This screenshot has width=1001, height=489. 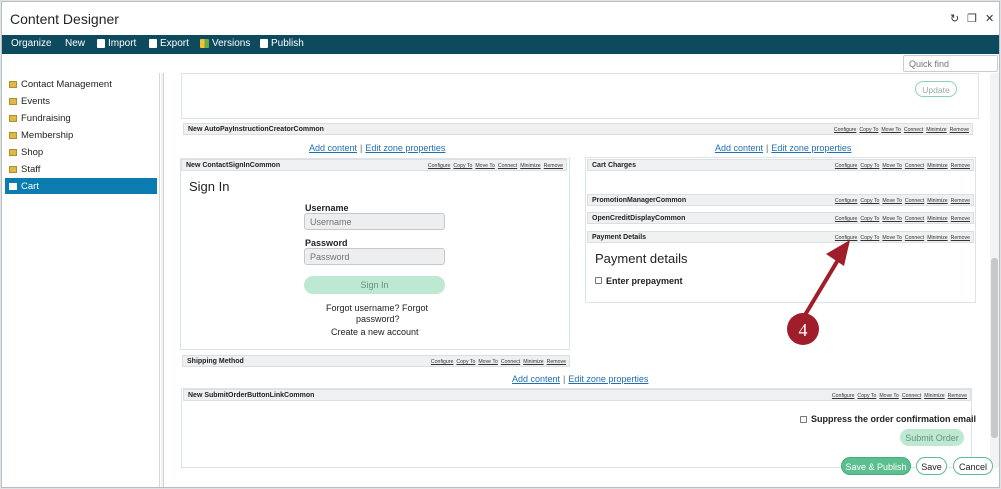 I want to click on export-button: Export, so click(x=169, y=43).